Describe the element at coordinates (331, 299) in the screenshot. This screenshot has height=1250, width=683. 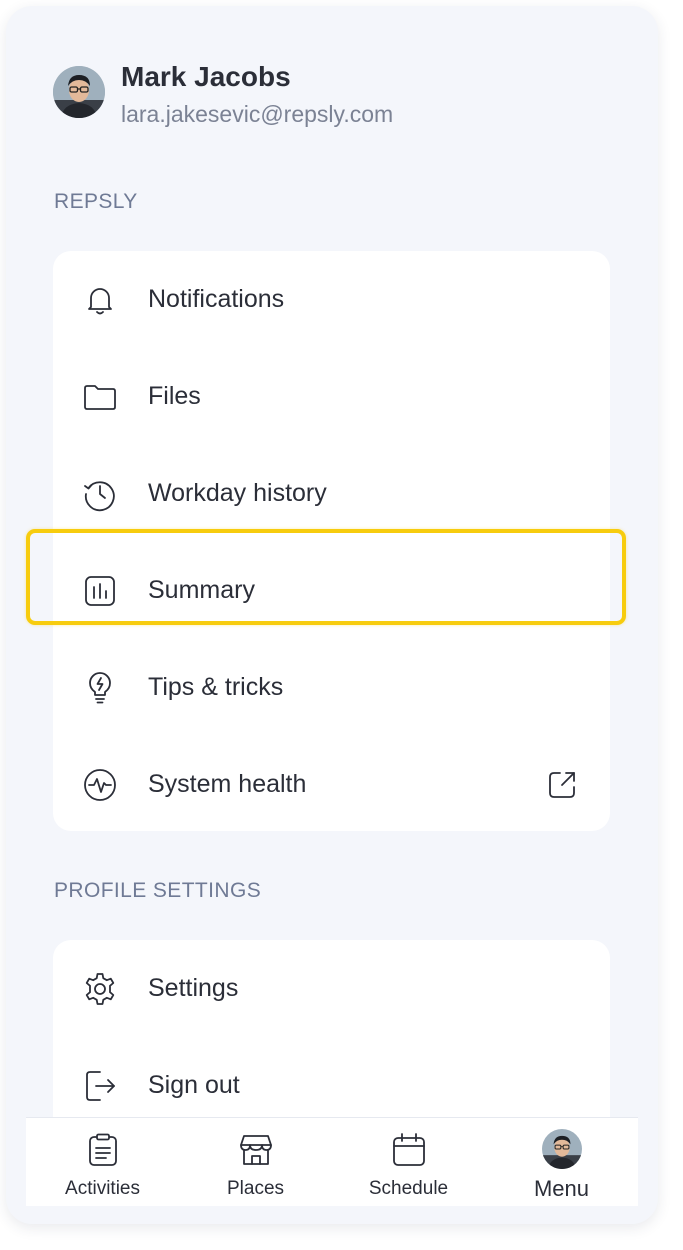
I see `menu-item-notifications: Notifications` at that location.